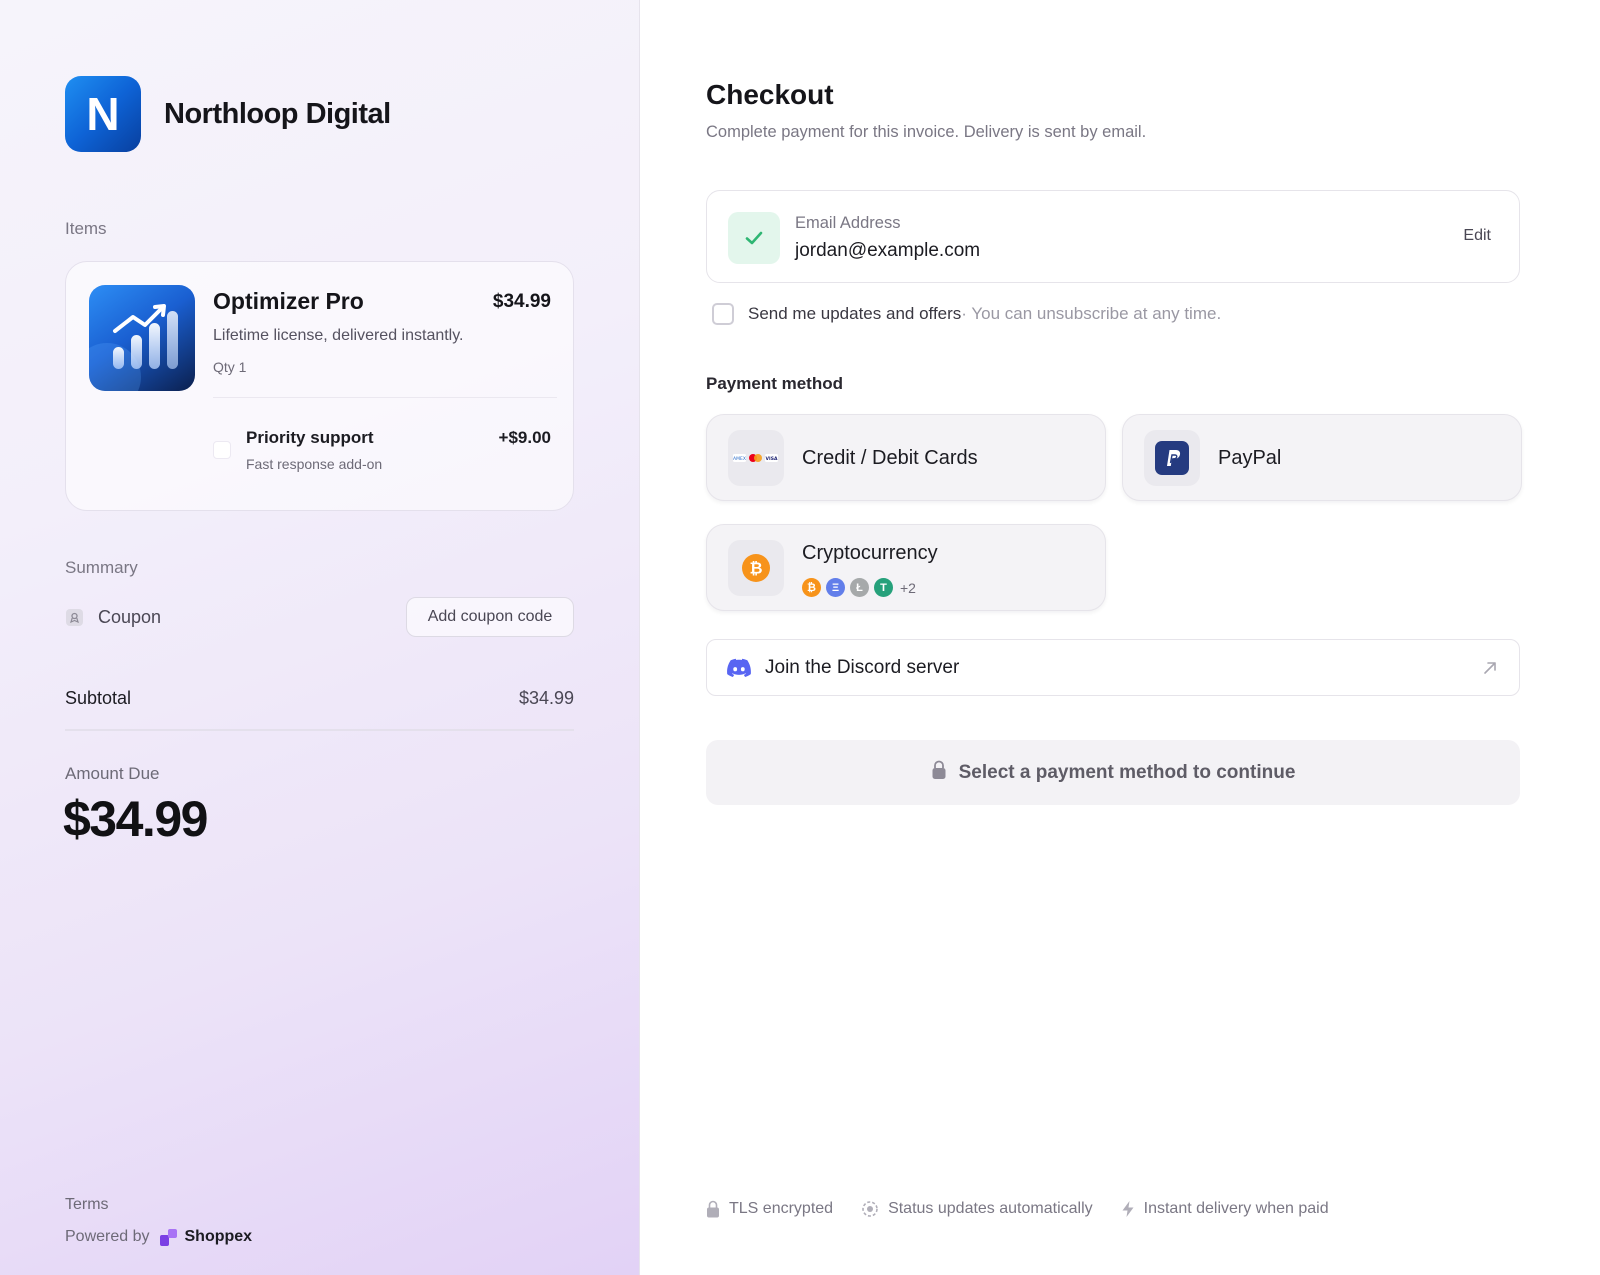  I want to click on lightning-icon, so click(1128, 1209).